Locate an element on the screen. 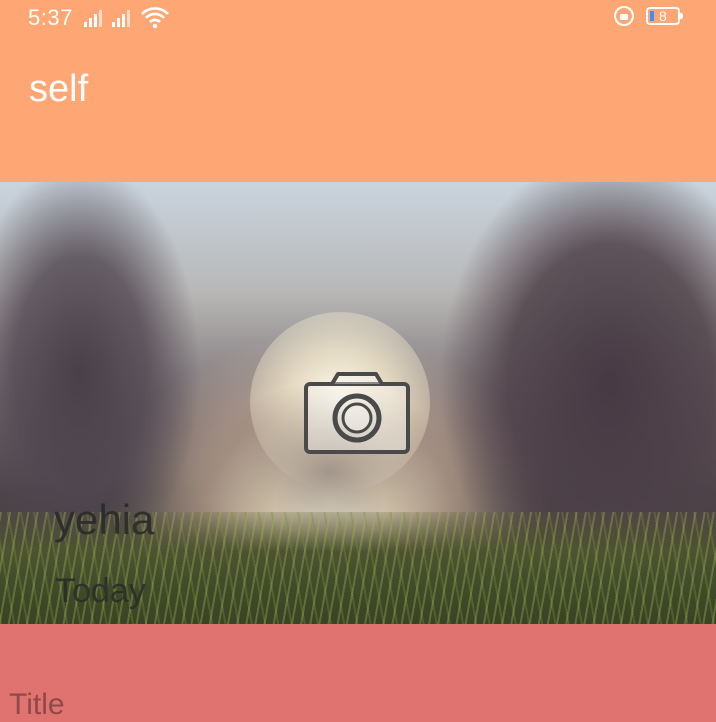 The image size is (716, 722). entry-date: Today is located at coordinates (100, 591).